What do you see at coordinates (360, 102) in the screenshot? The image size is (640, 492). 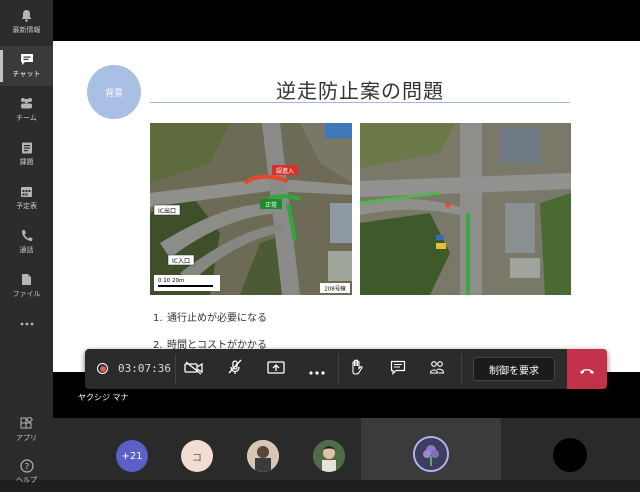 I see `title-divider` at bounding box center [360, 102].